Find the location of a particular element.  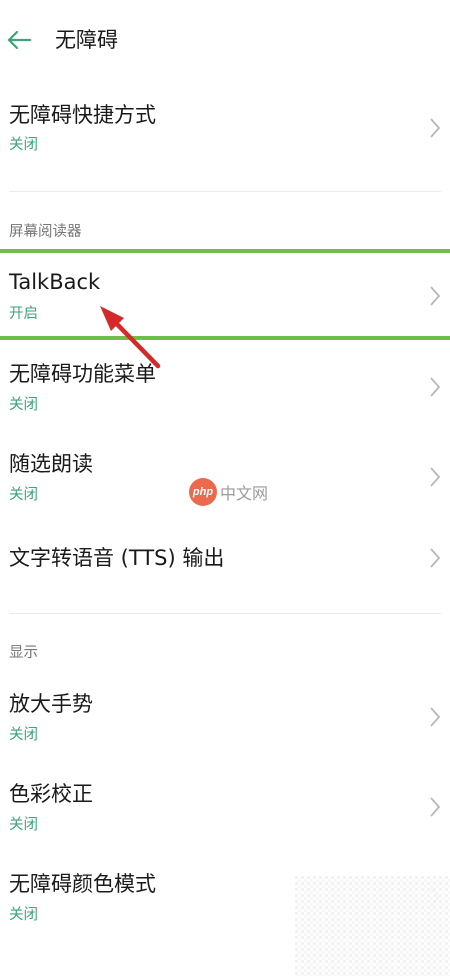

app-header: 无障碍 is located at coordinates (225, 40).